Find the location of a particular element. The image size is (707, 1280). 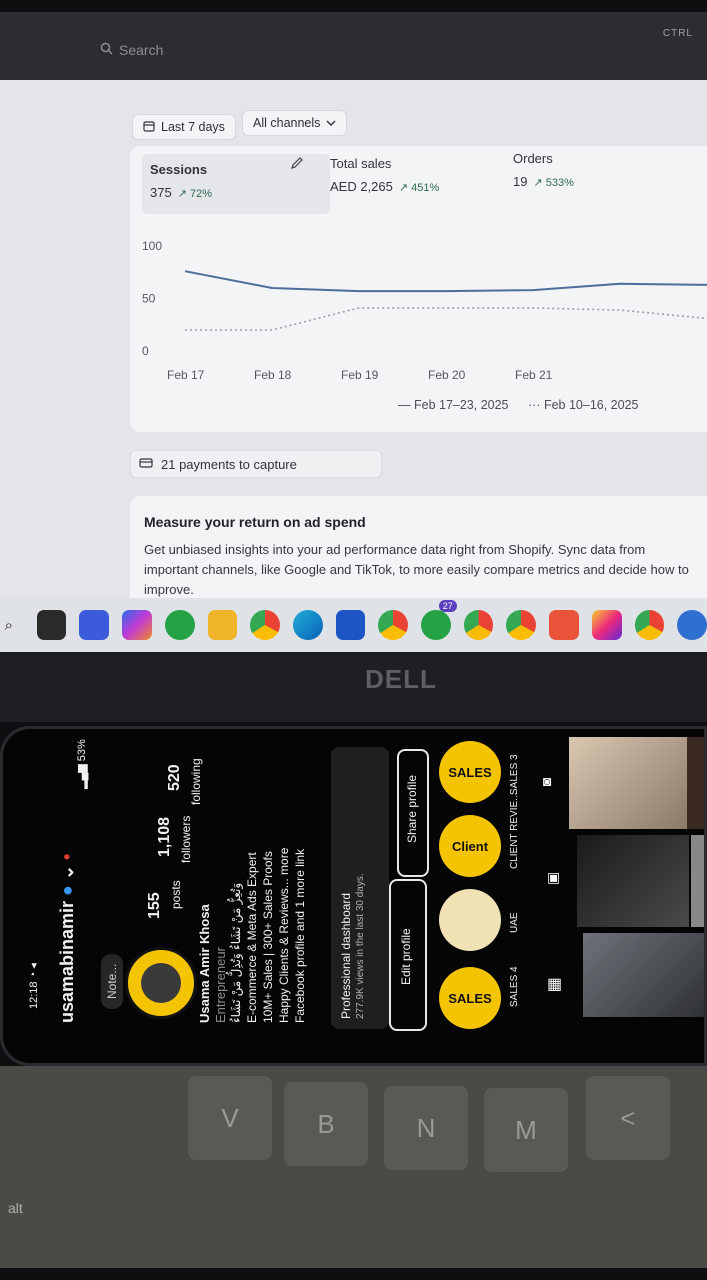

highlight-sales-4: SALES is located at coordinates (470, 998).